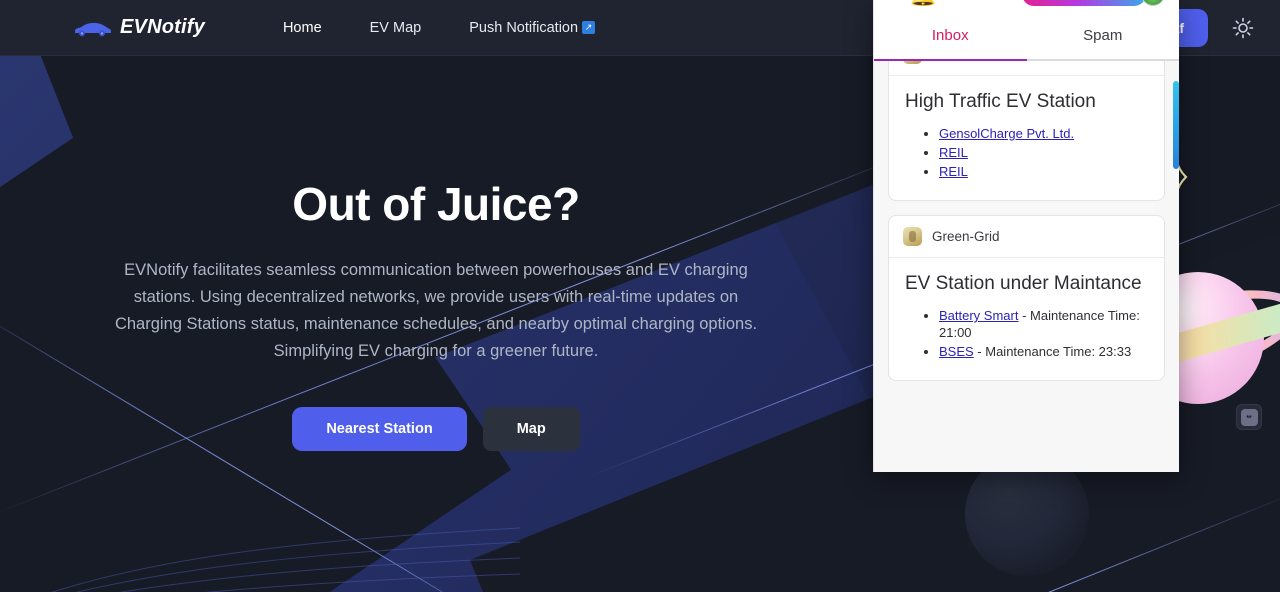  Describe the element at coordinates (1006, 133) in the screenshot. I see `station-link: GensolCharge Pvt. Ltd.` at that location.